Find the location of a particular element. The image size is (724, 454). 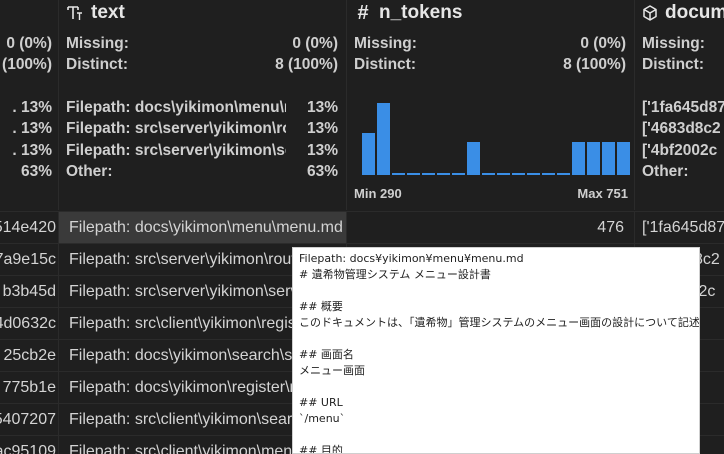

text-distinct-stat: Distinct: 8 (100%) is located at coordinates (202, 64).